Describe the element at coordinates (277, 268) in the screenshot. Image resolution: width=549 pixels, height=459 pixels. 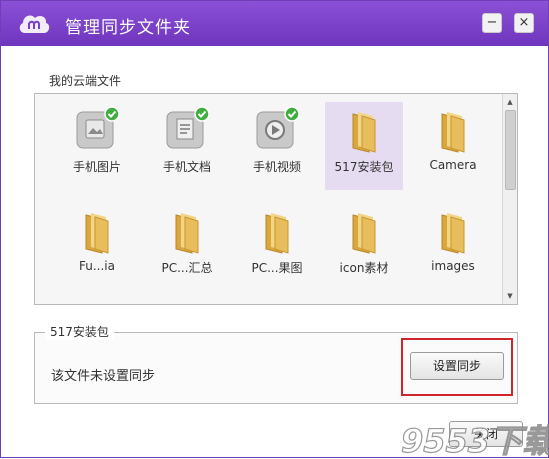
I see `file-item-label: PC...果图` at that location.